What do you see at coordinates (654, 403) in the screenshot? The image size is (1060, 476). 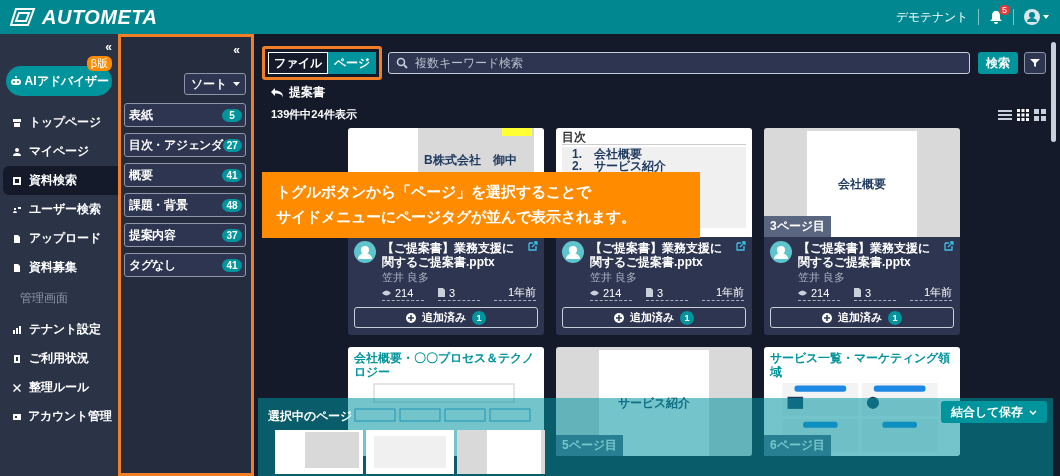 I see `slide-text: サービス紹介` at bounding box center [654, 403].